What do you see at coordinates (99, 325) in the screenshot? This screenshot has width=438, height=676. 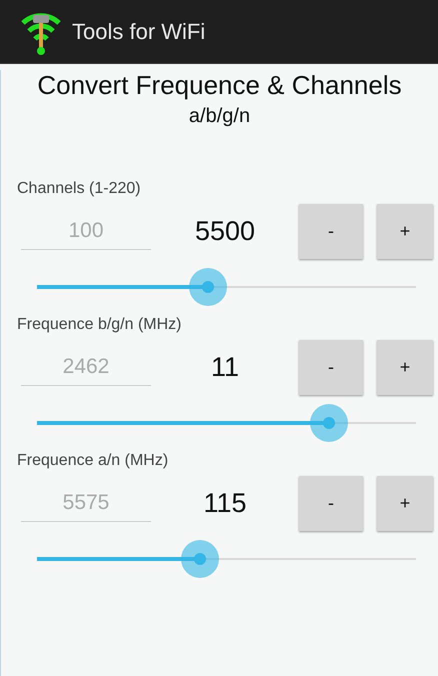 I see `field-label: Frequence b/g/n (MHz)` at bounding box center [99, 325].